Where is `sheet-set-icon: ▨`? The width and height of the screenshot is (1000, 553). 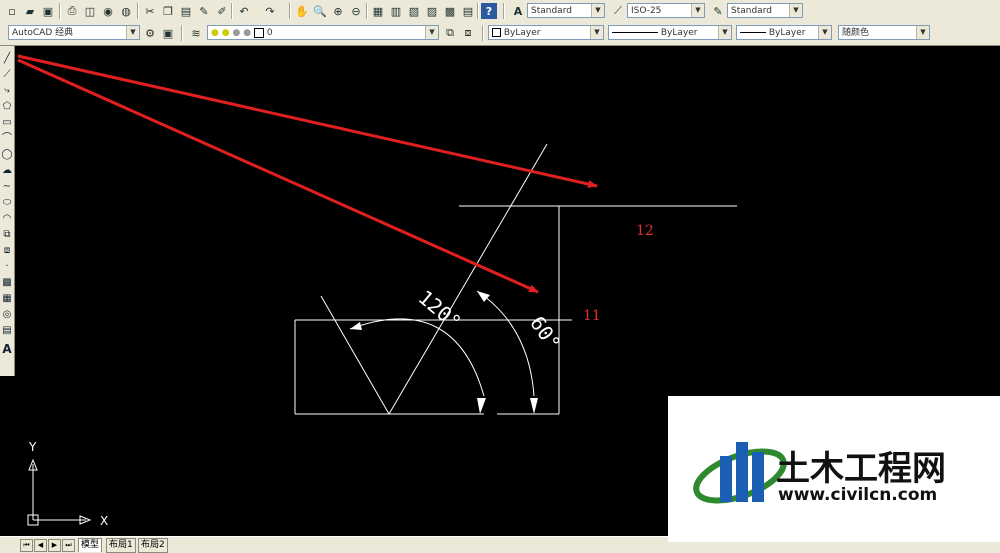 sheet-set-icon: ▨ is located at coordinates (432, 11).